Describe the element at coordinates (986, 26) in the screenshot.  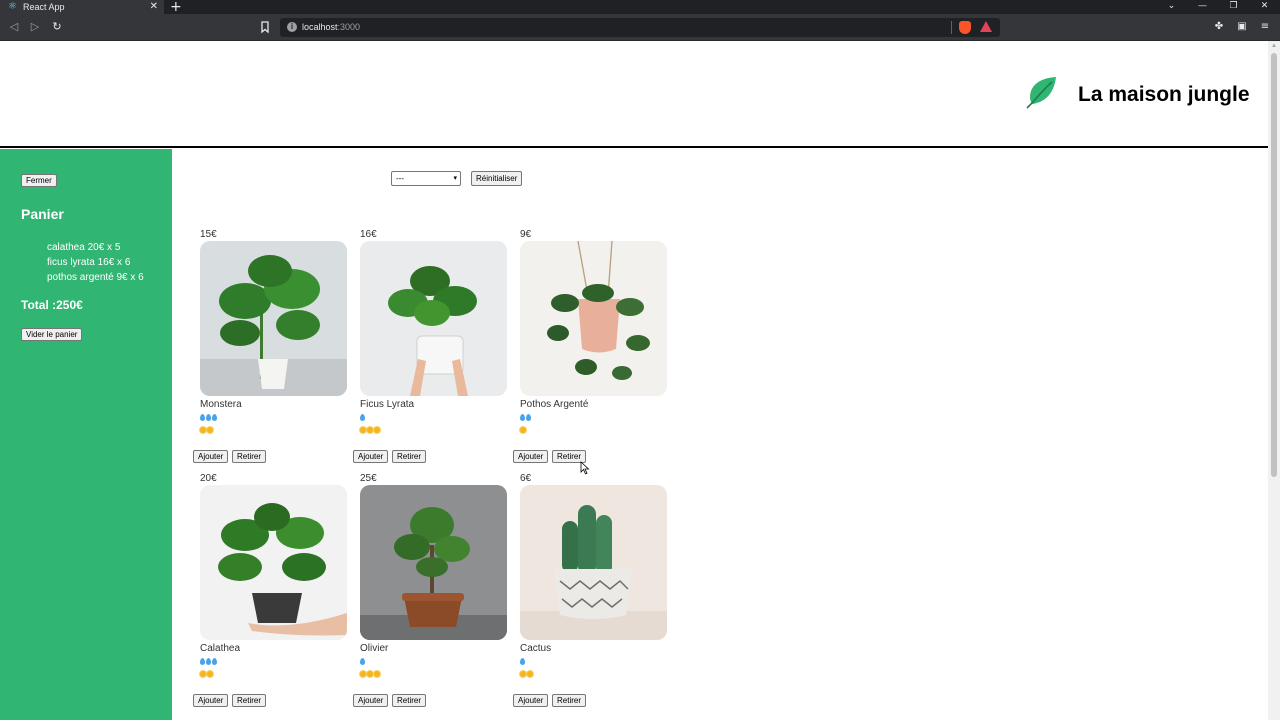
I see `brave-rewards-icon` at that location.